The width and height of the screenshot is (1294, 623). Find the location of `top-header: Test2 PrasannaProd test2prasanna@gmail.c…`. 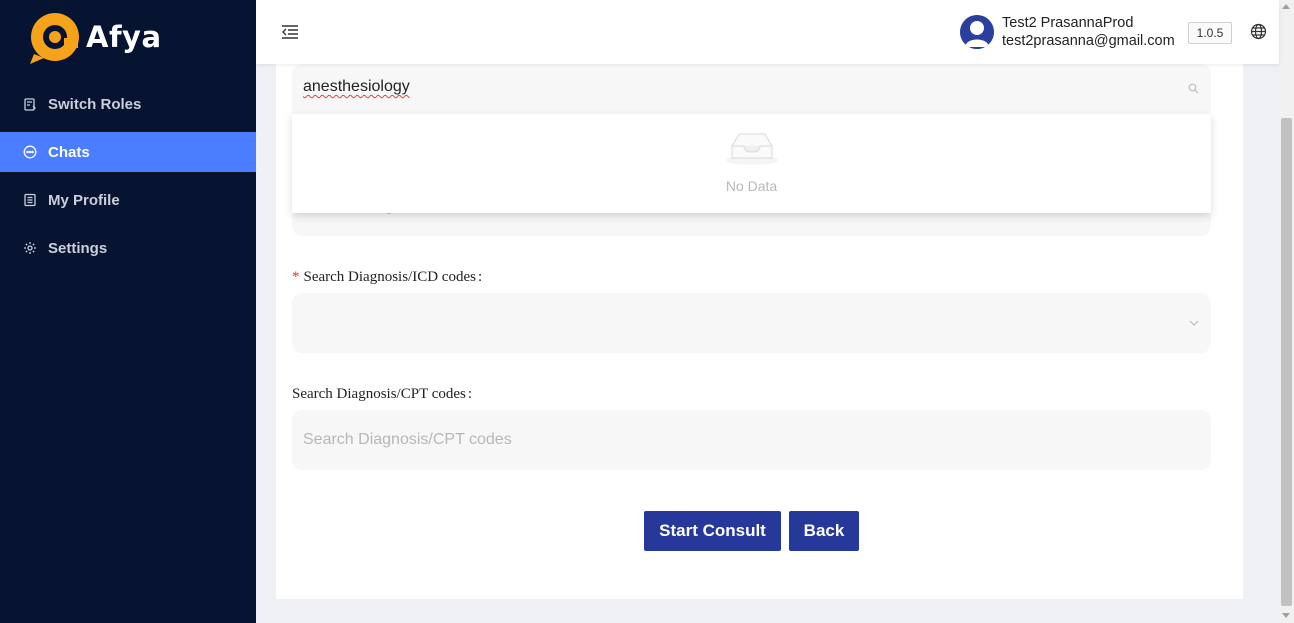

top-header: Test2 PrasannaProd test2prasanna@gmail.c… is located at coordinates (767, 32).